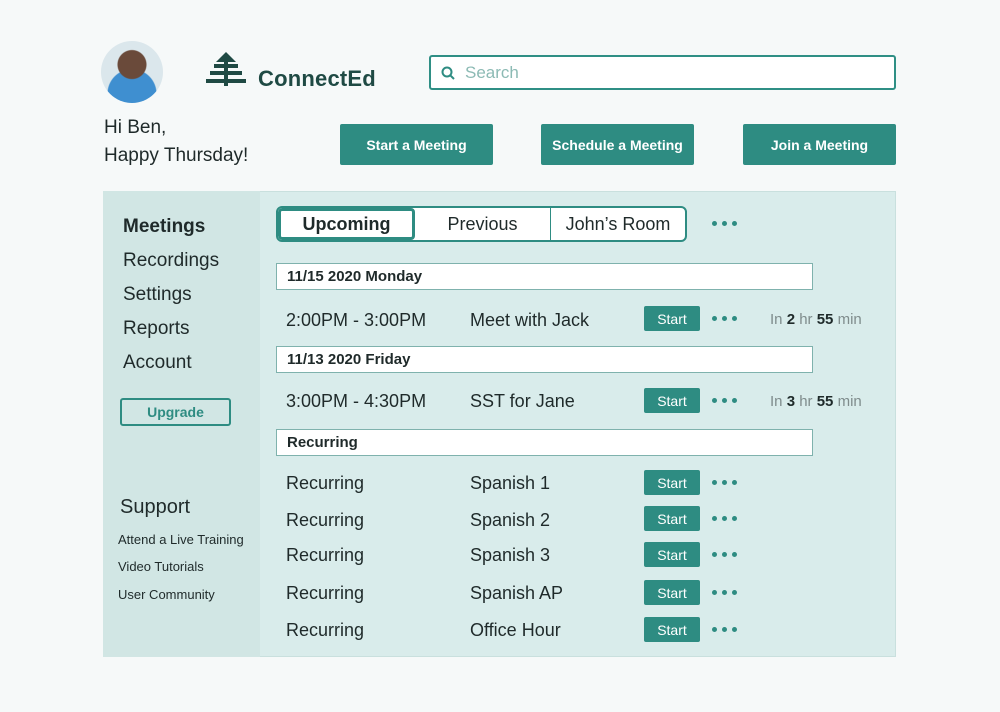 Image resolution: width=1000 pixels, height=712 pixels. Describe the element at coordinates (356, 401) in the screenshot. I see `meeting-time: 3:00PM - 4:30PM` at that location.